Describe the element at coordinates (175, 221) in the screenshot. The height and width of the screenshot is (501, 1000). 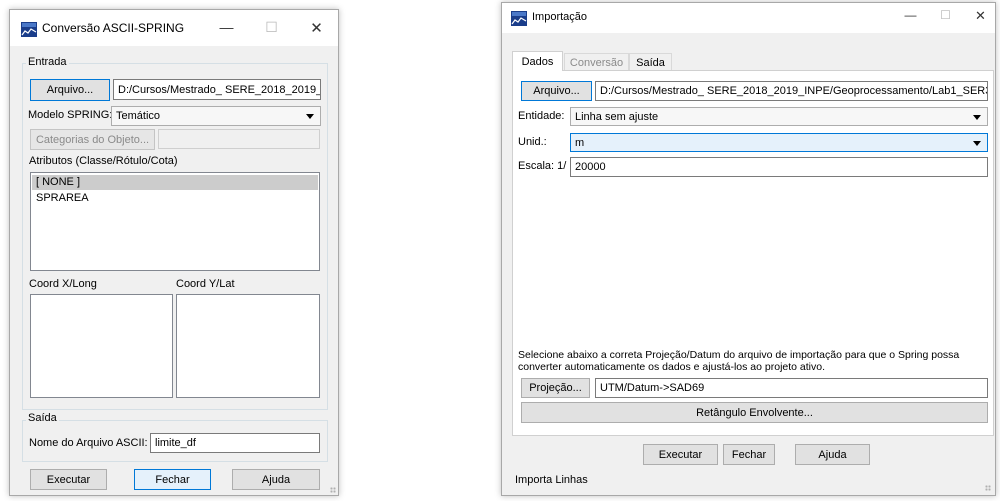
I see `atributos-list: [ NONE ] SPRAREA` at that location.